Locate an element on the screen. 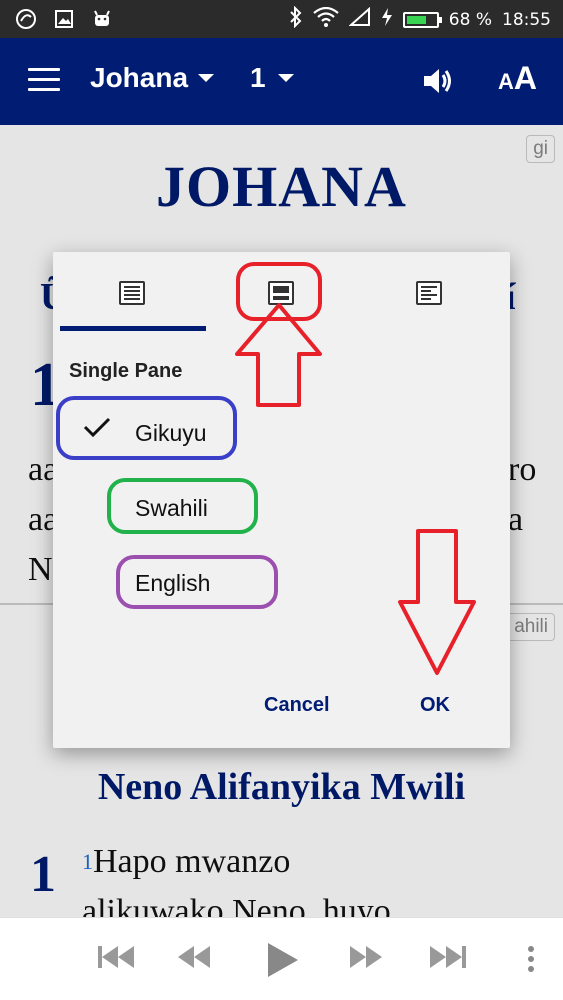 The image size is (563, 1000). skip-previous-icon is located at coordinates (116, 957).